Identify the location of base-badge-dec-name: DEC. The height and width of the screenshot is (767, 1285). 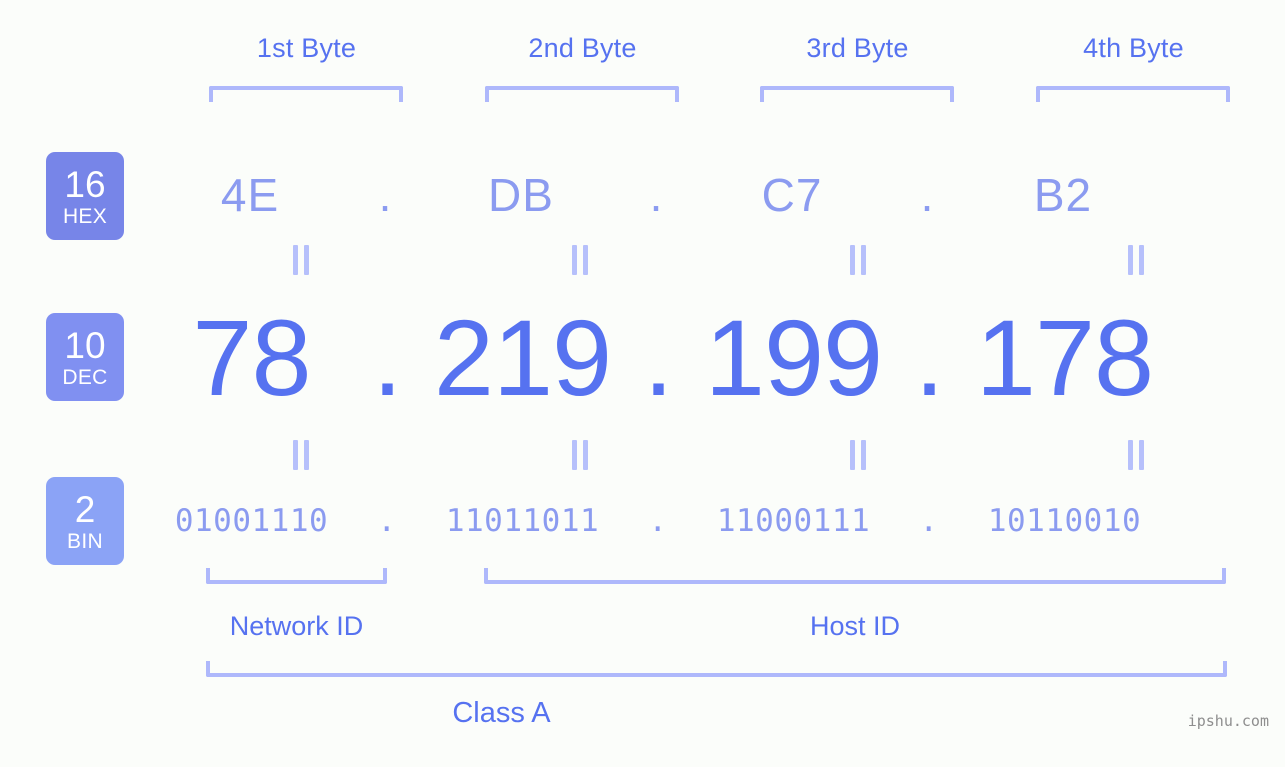
(85, 377).